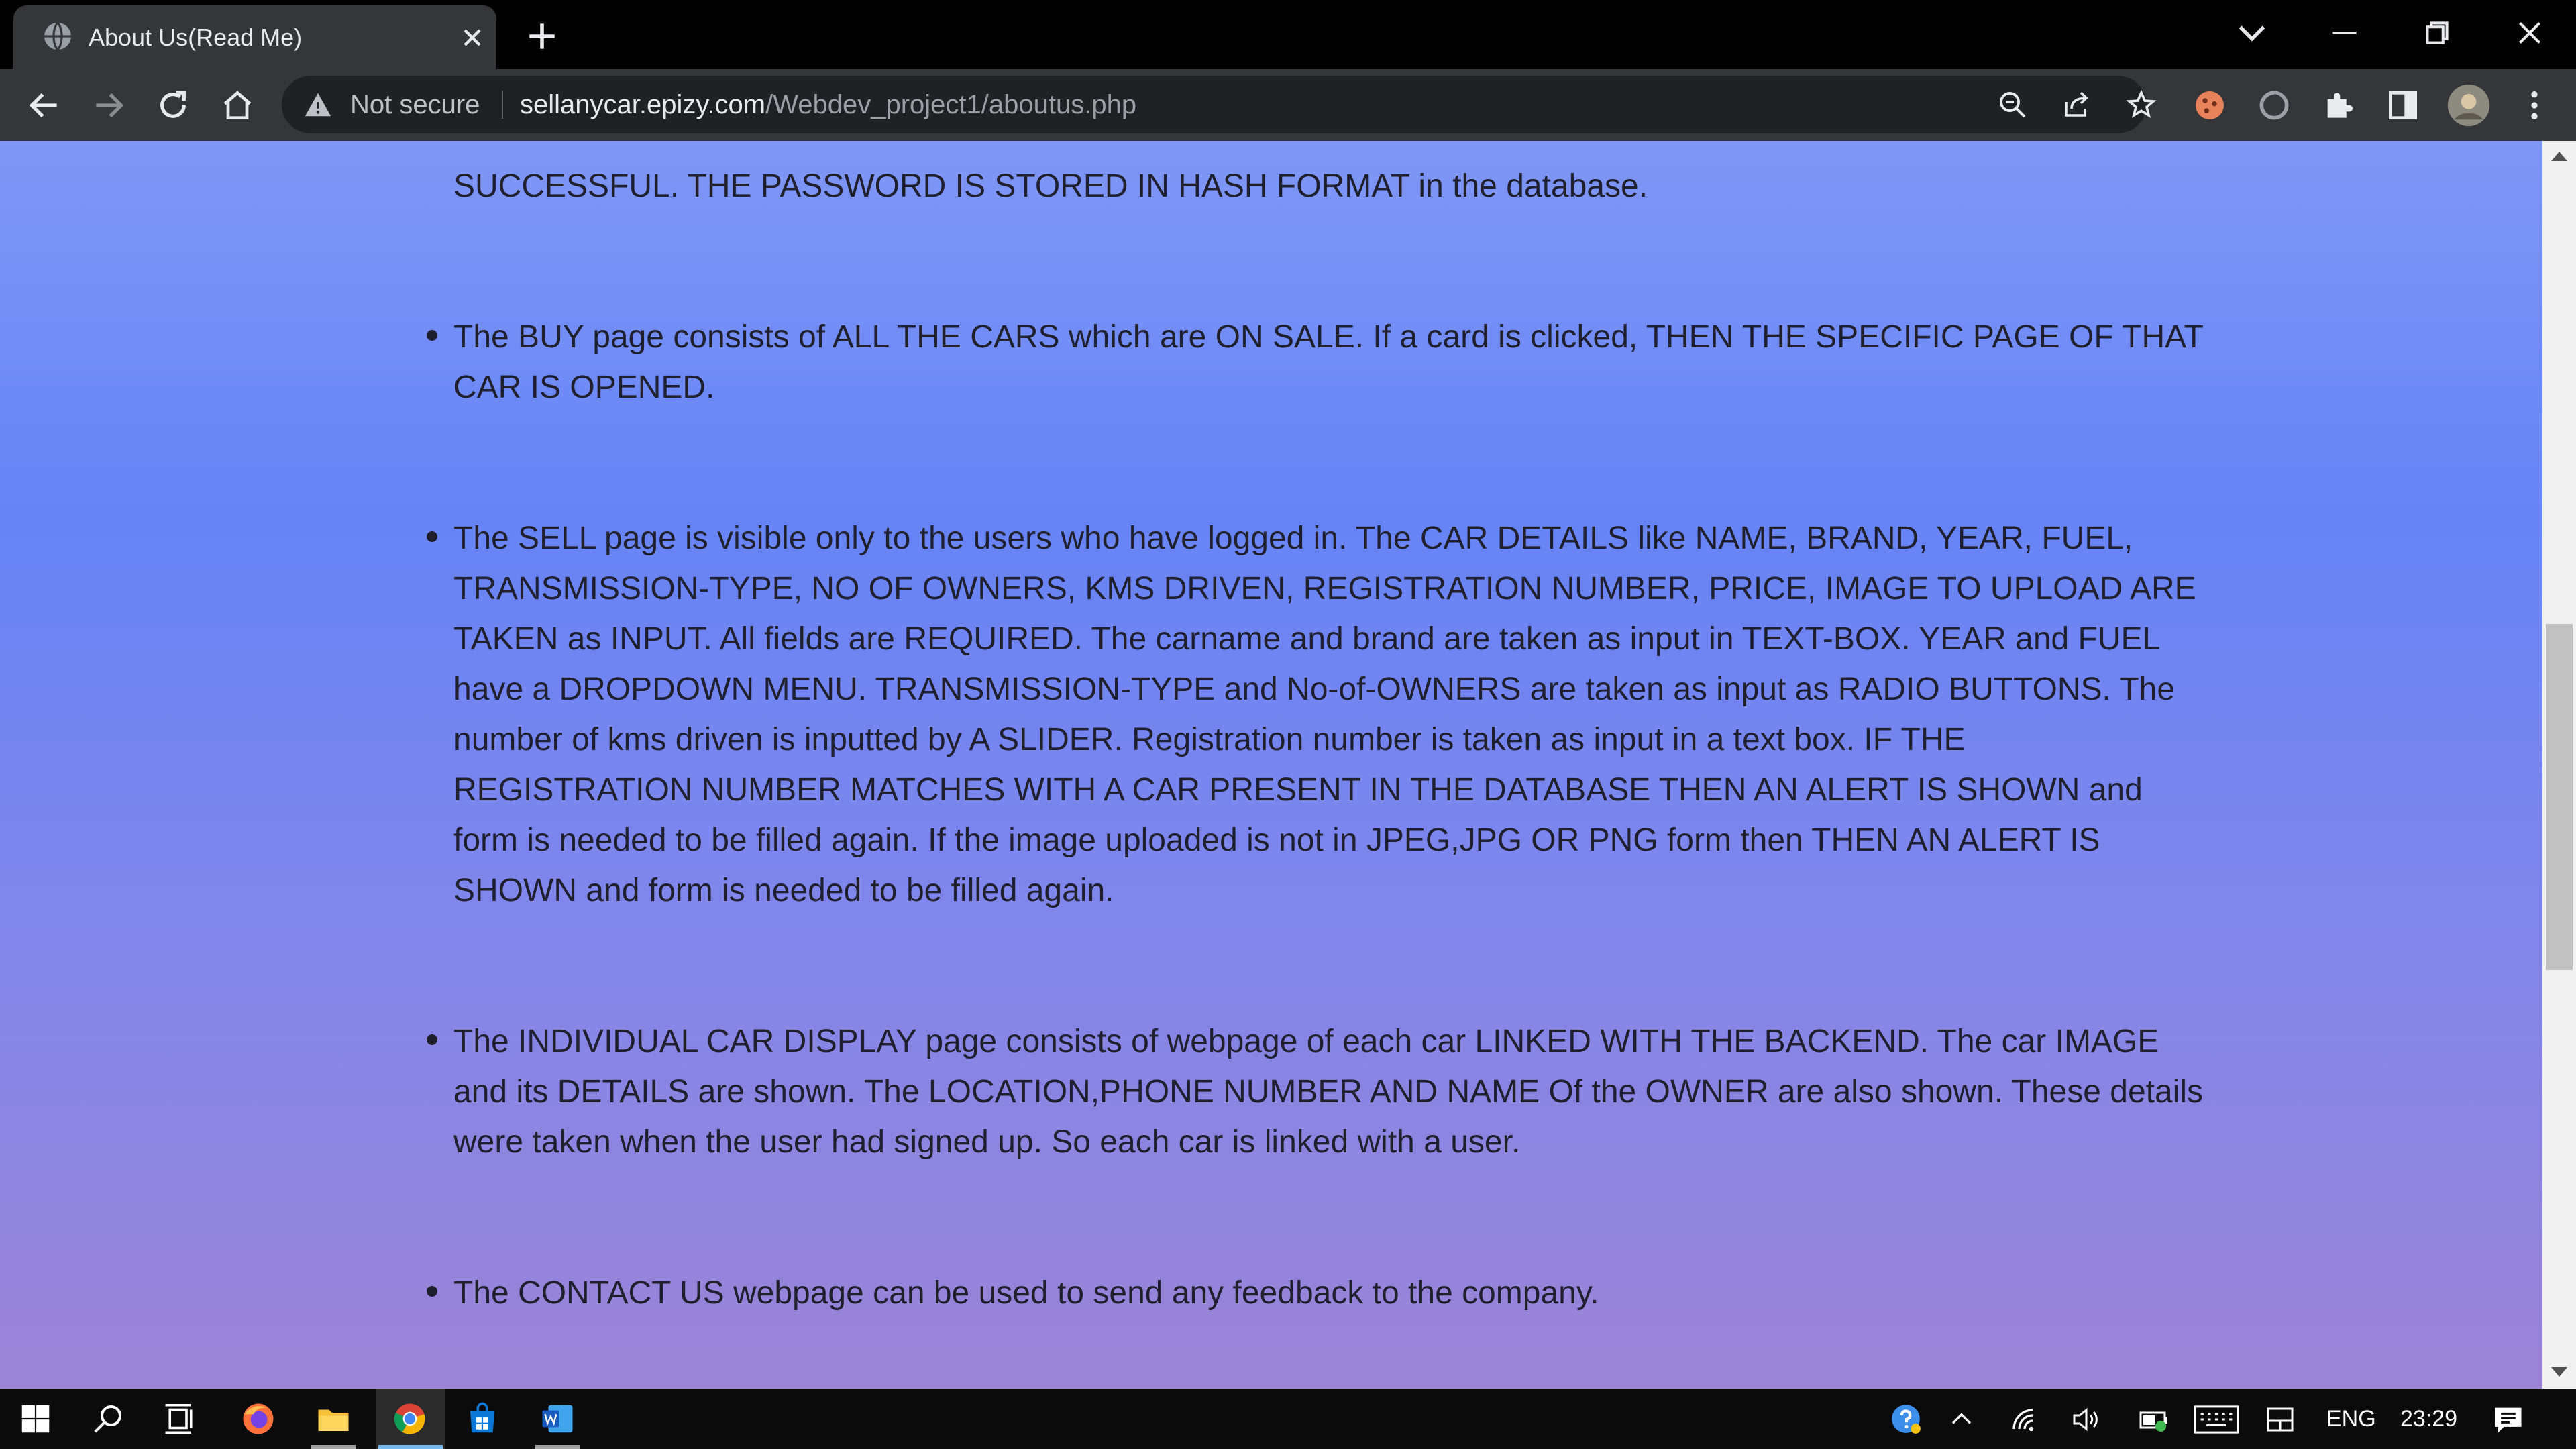 The image size is (2576, 1449). What do you see at coordinates (258, 1419) in the screenshot?
I see `firefox-icon` at bounding box center [258, 1419].